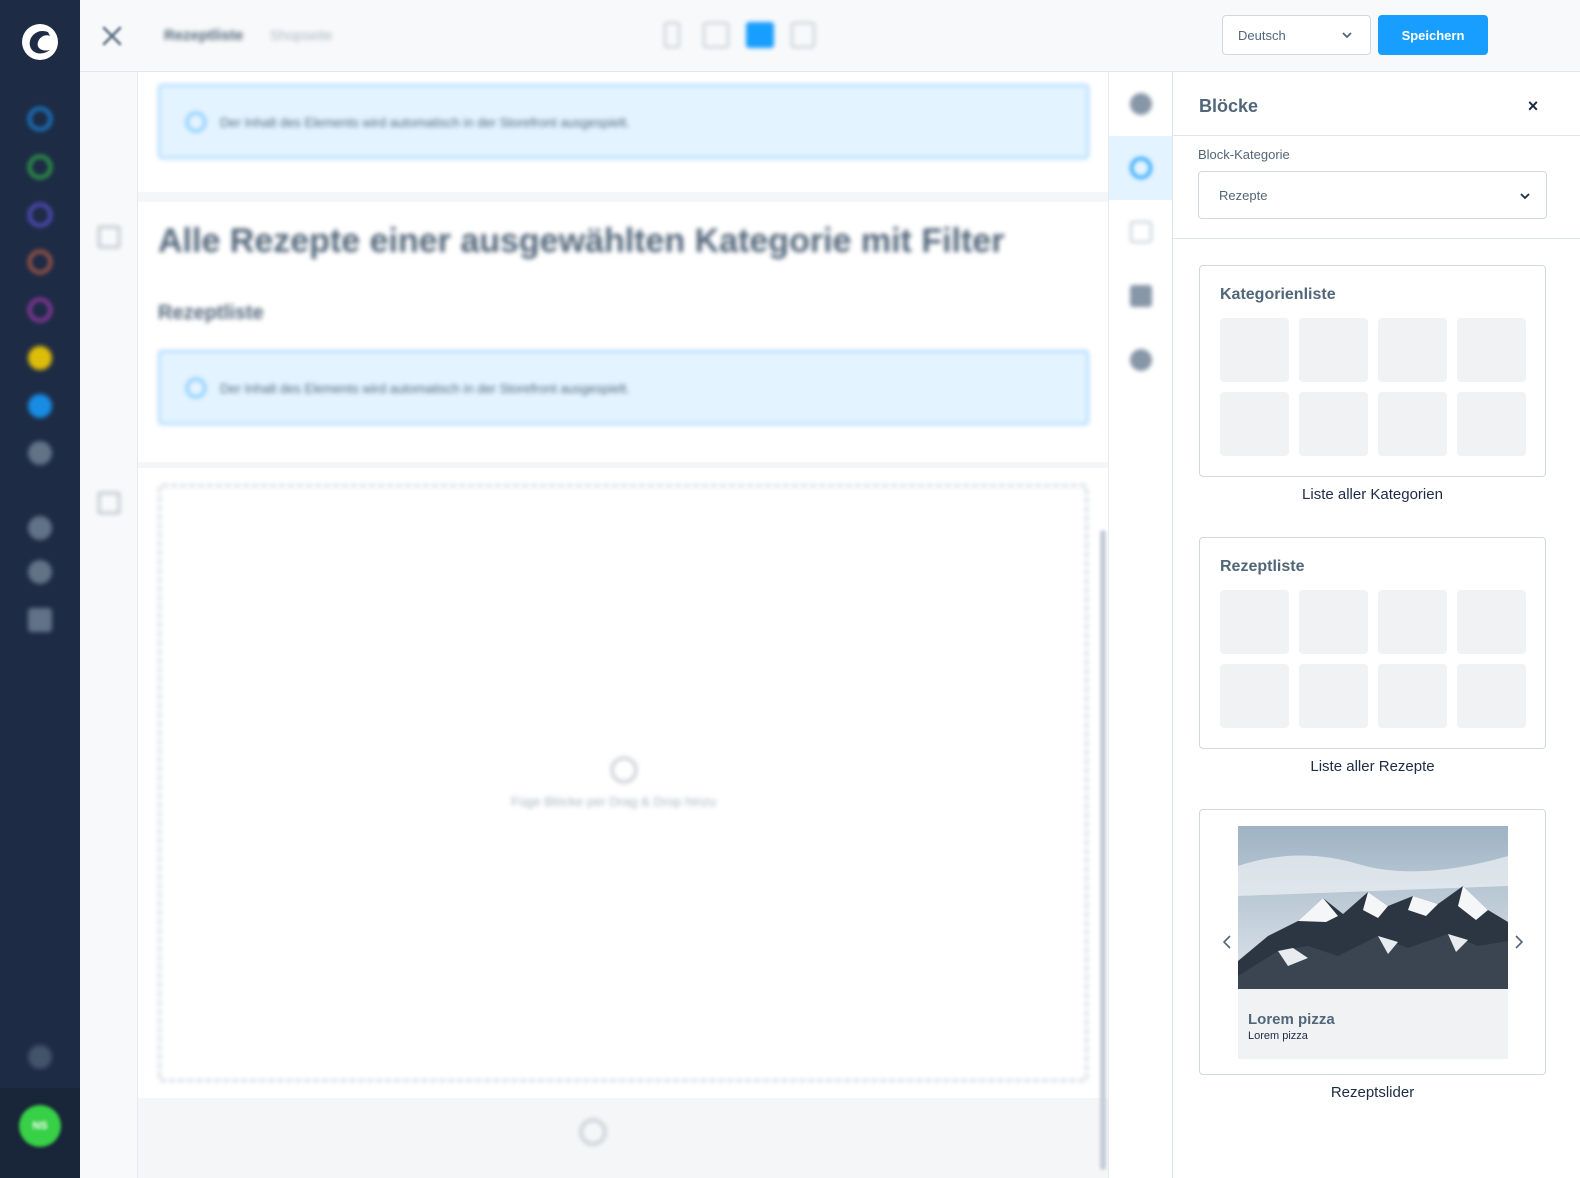 The image size is (1580, 1178). I want to click on language-value: Deutsch, so click(1262, 35).